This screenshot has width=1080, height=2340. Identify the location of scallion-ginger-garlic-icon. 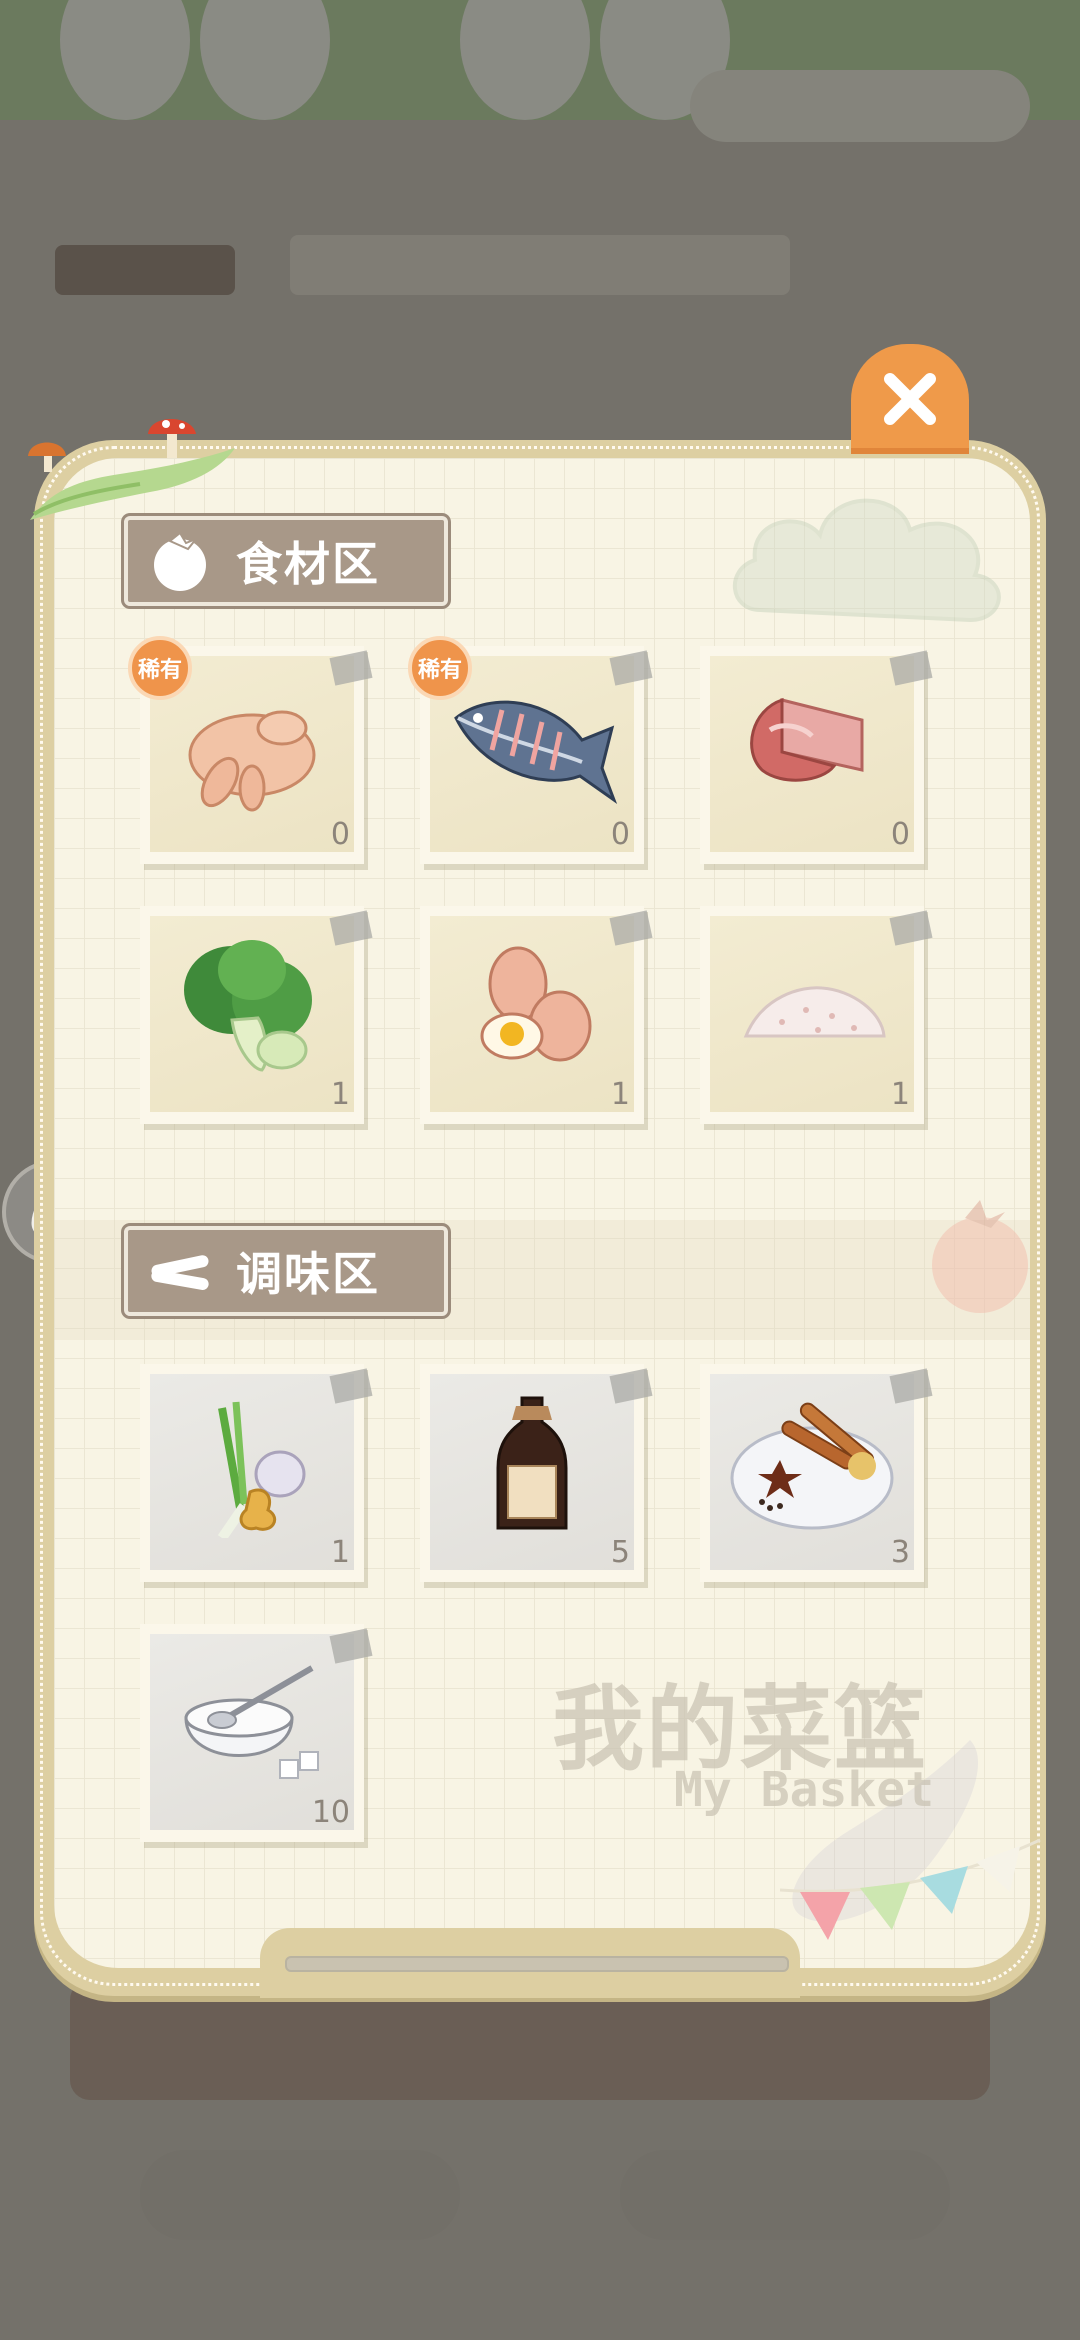
(261, 1469).